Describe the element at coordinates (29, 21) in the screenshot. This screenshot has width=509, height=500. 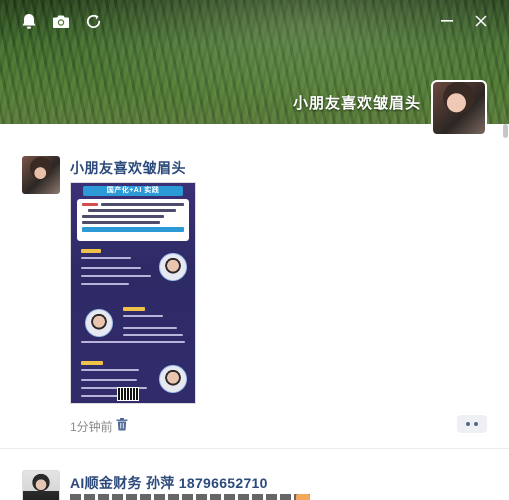
I see `bell-icon` at that location.